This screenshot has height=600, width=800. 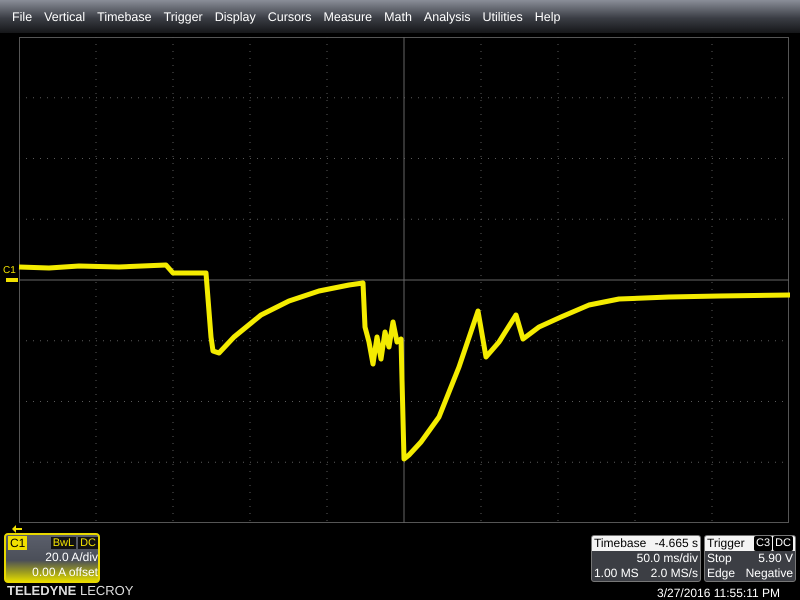 What do you see at coordinates (65, 17) in the screenshot?
I see `menu-item: Vertical` at bounding box center [65, 17].